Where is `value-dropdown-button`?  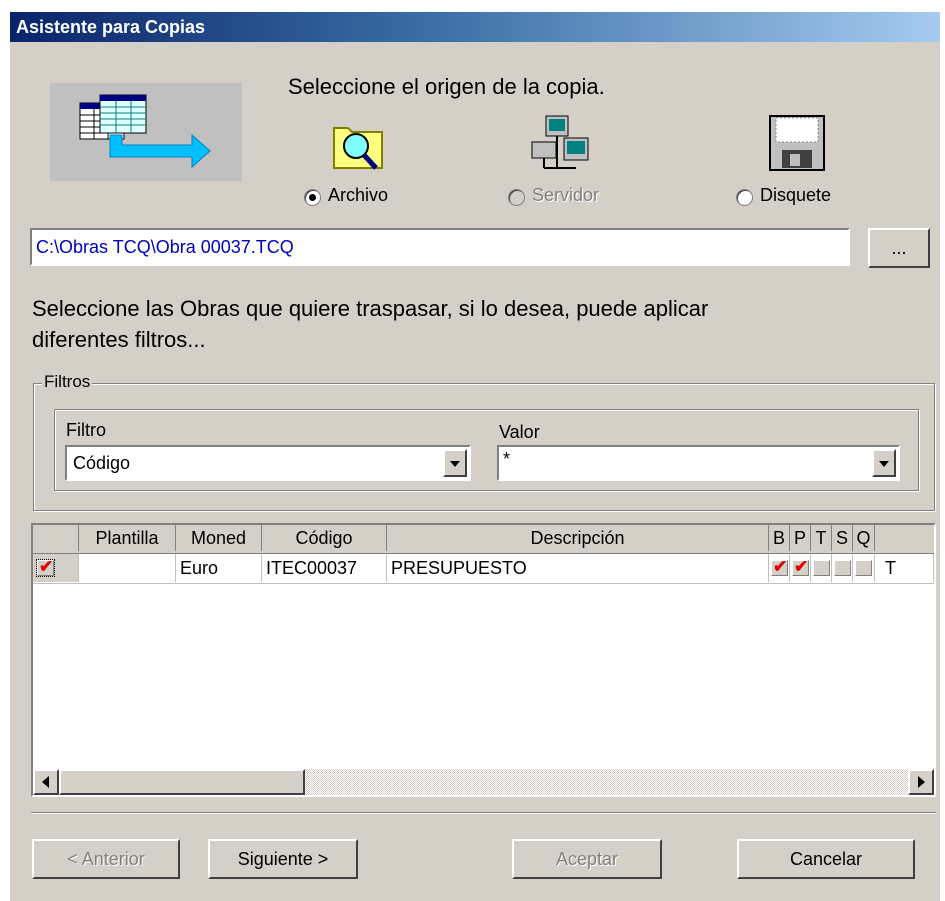 value-dropdown-button is located at coordinates (884, 463).